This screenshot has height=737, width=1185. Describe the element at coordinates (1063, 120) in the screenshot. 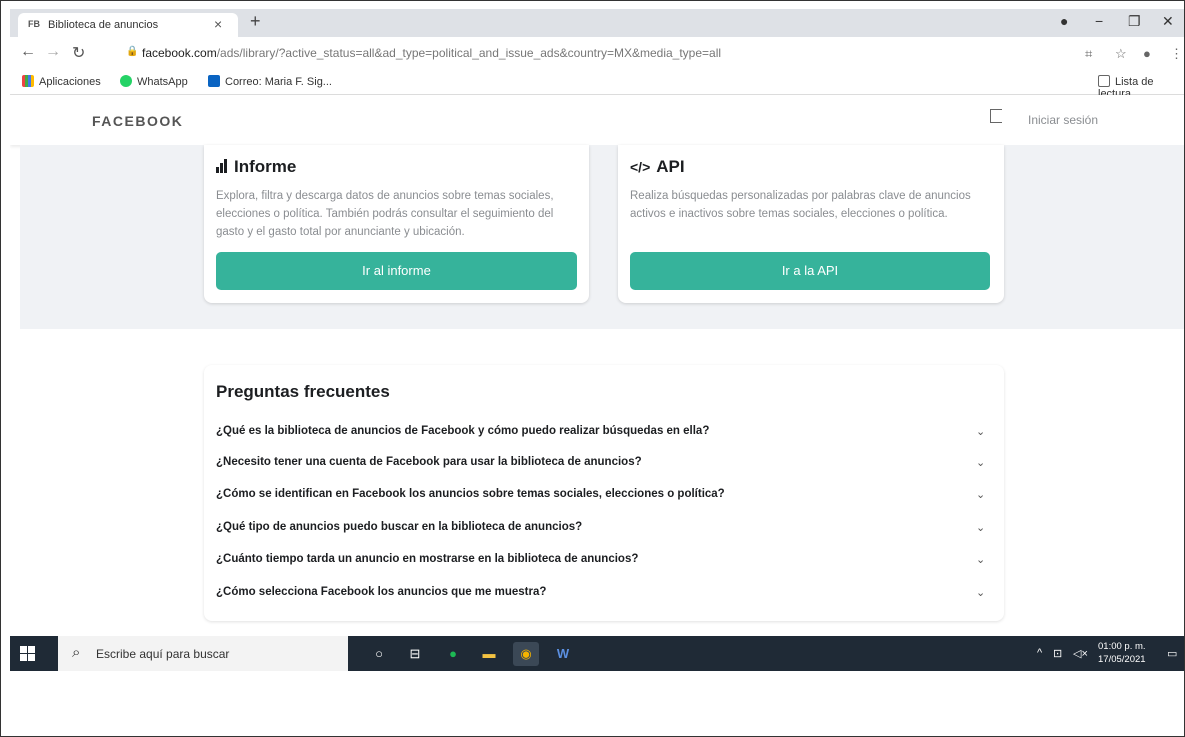

I see `login-link: Iniciar sesión` at that location.